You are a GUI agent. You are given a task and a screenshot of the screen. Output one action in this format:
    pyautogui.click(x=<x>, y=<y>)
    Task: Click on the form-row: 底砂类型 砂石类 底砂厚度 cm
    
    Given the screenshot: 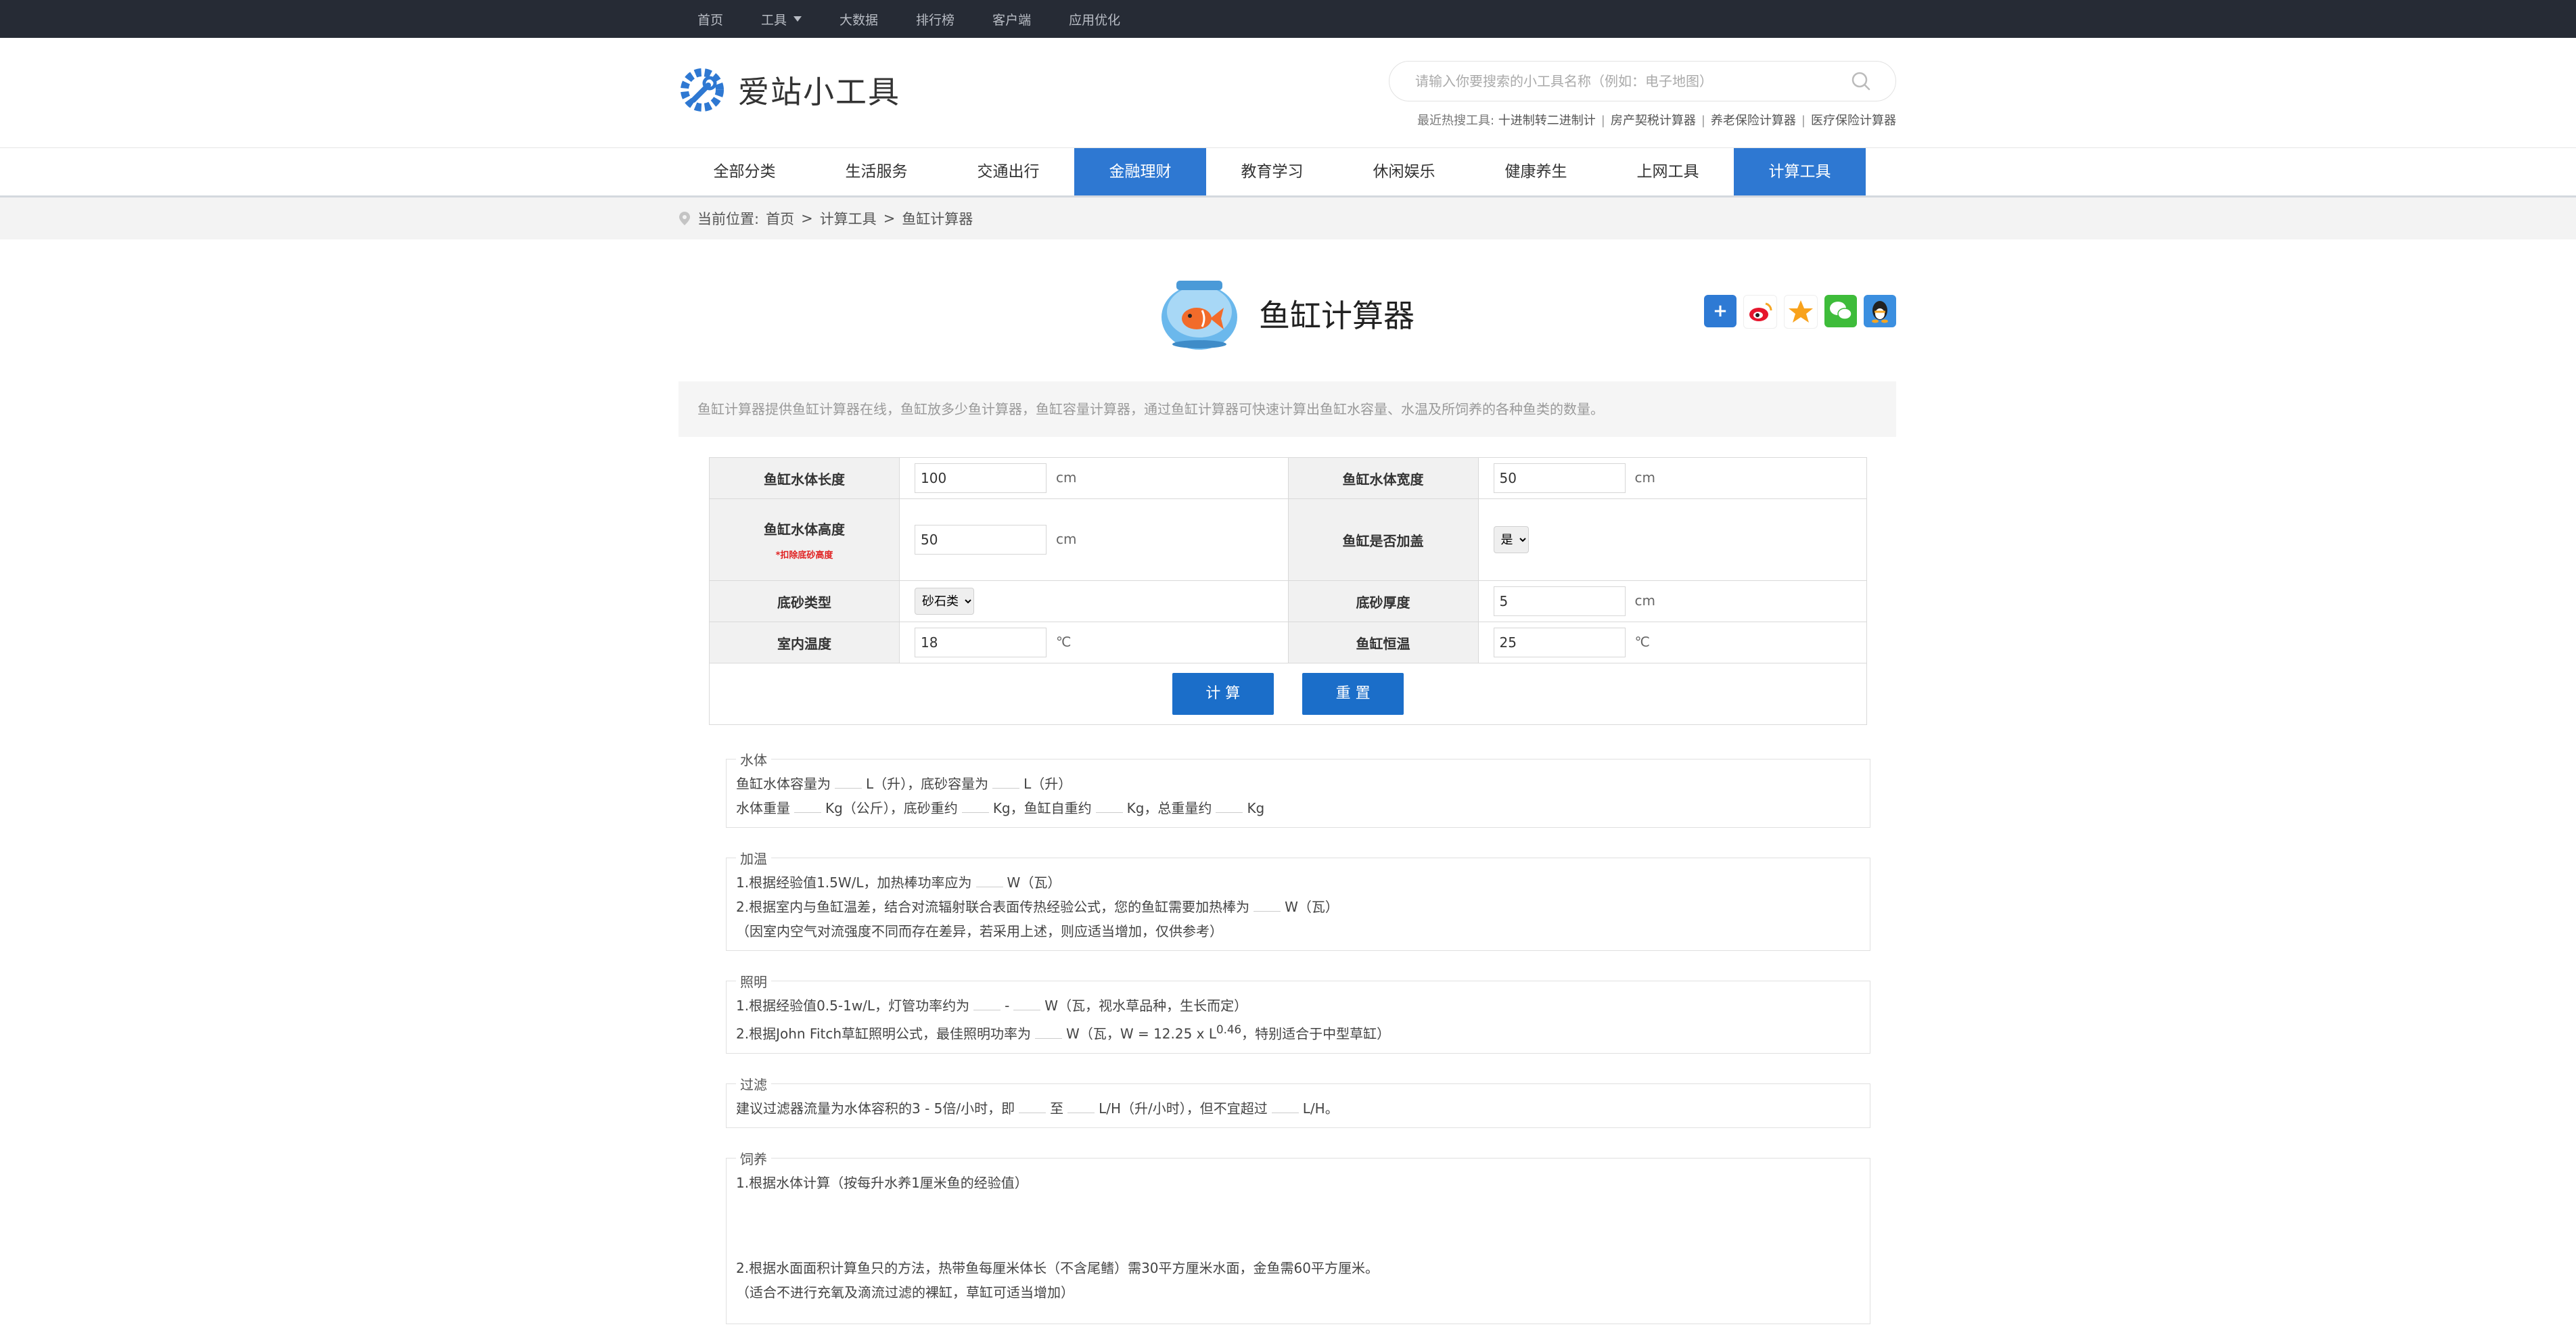 What is the action you would take?
    pyautogui.click(x=1288, y=601)
    